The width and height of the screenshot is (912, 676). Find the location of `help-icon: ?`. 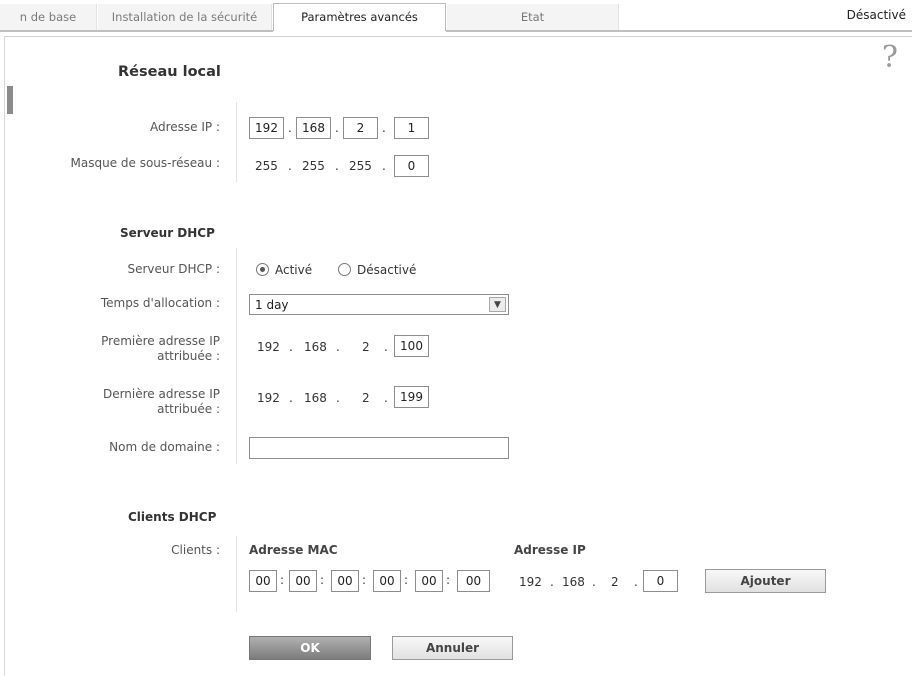

help-icon: ? is located at coordinates (890, 57).